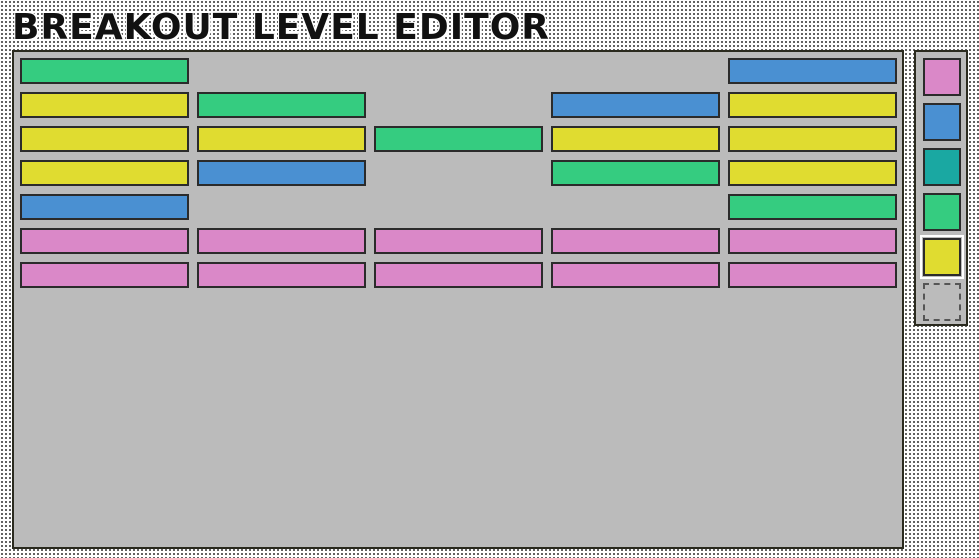 The image size is (979, 558). What do you see at coordinates (942, 302) in the screenshot?
I see `eraser-swatch` at bounding box center [942, 302].